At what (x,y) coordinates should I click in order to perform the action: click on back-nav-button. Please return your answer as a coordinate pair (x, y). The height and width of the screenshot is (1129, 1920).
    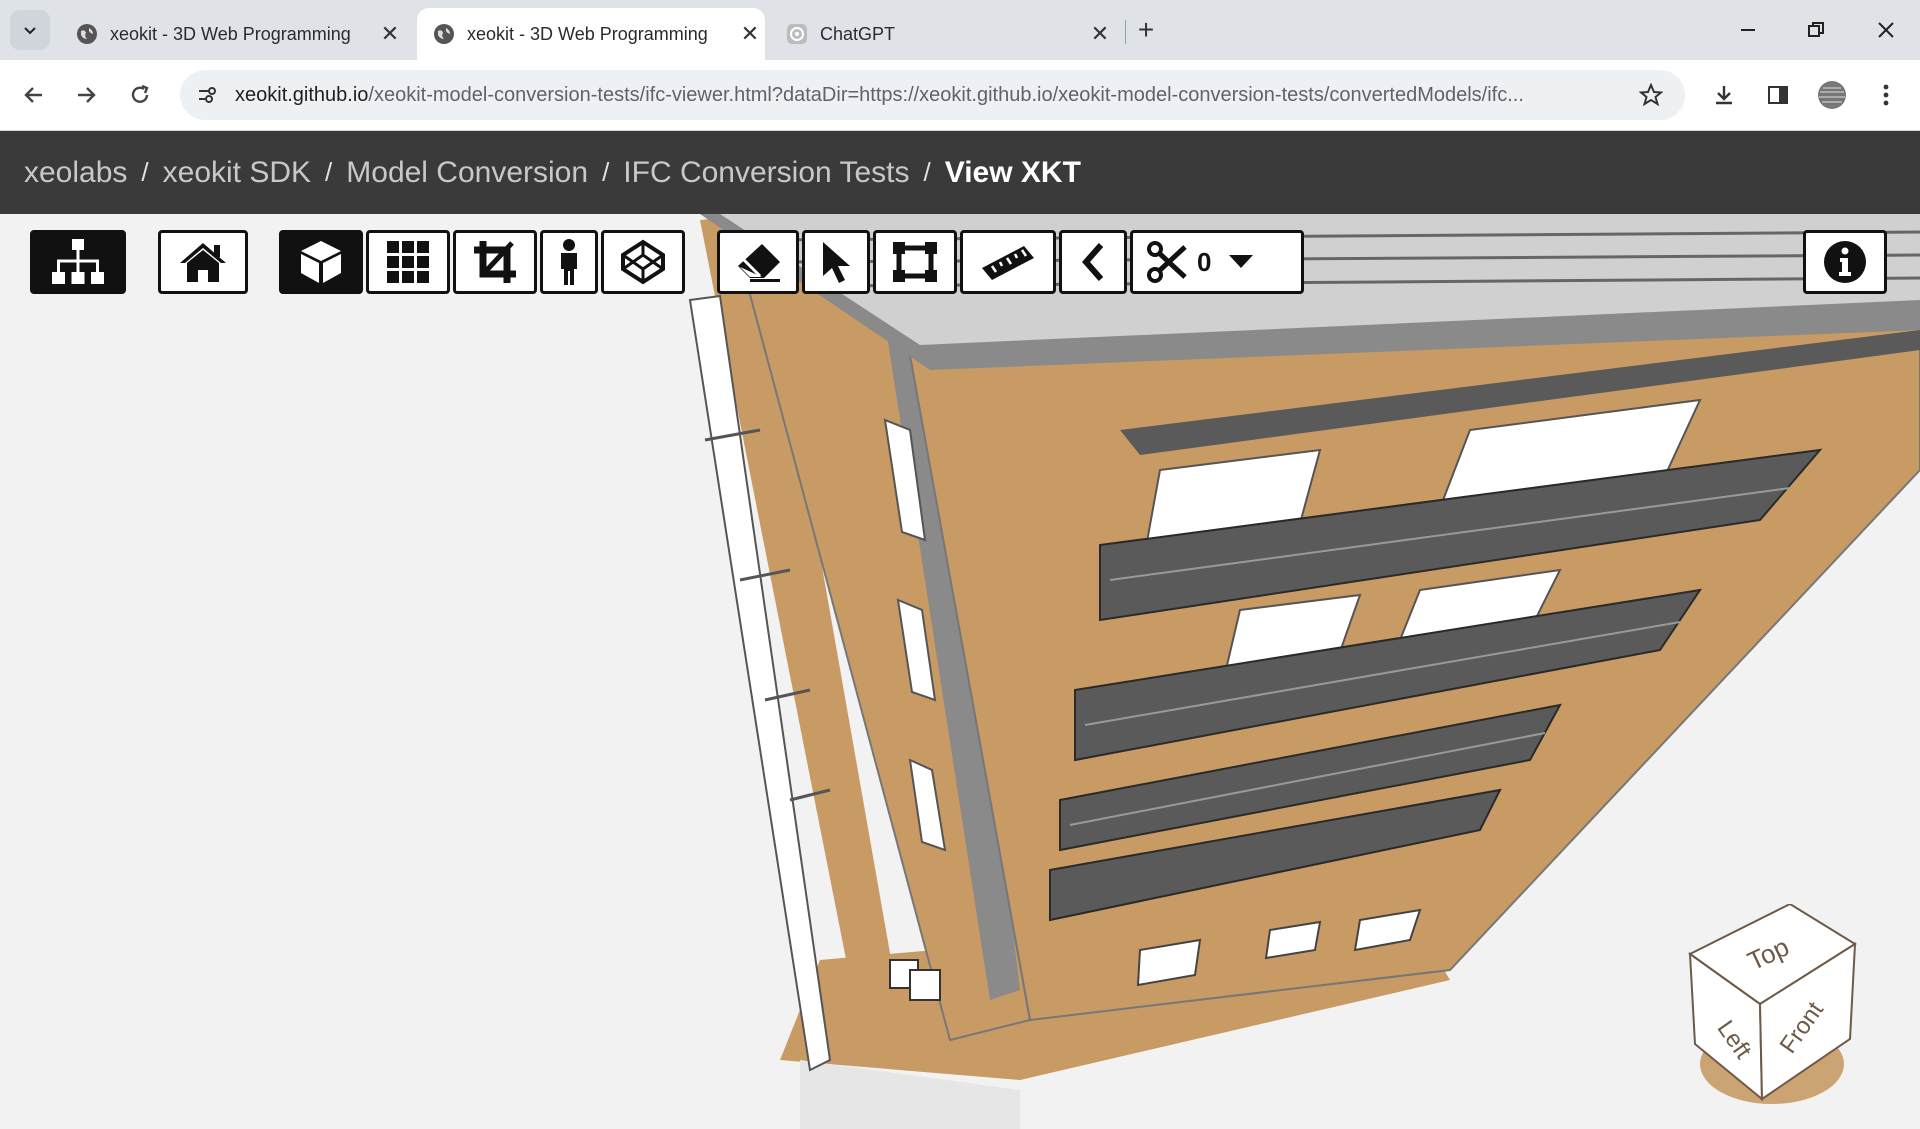
    Looking at the image, I should click on (34, 95).